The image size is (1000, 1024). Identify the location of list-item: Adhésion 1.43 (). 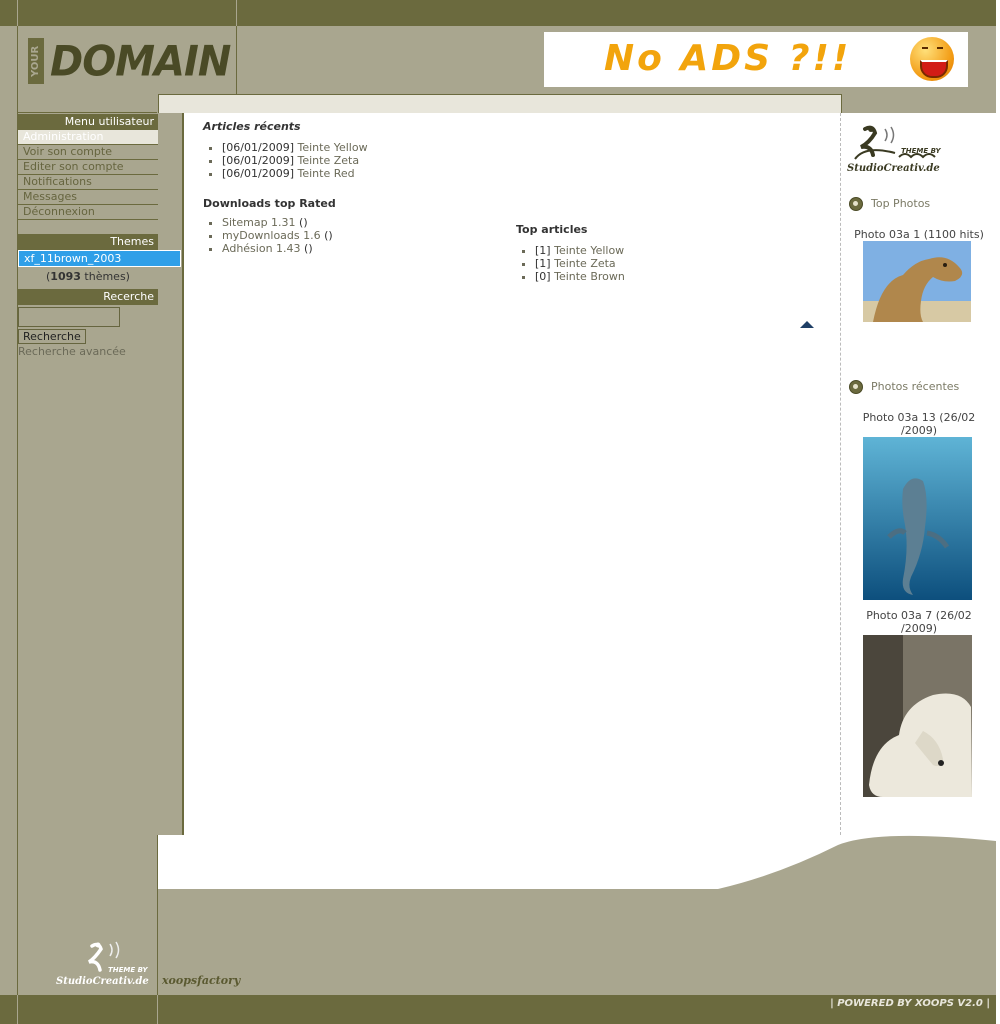
(279, 248).